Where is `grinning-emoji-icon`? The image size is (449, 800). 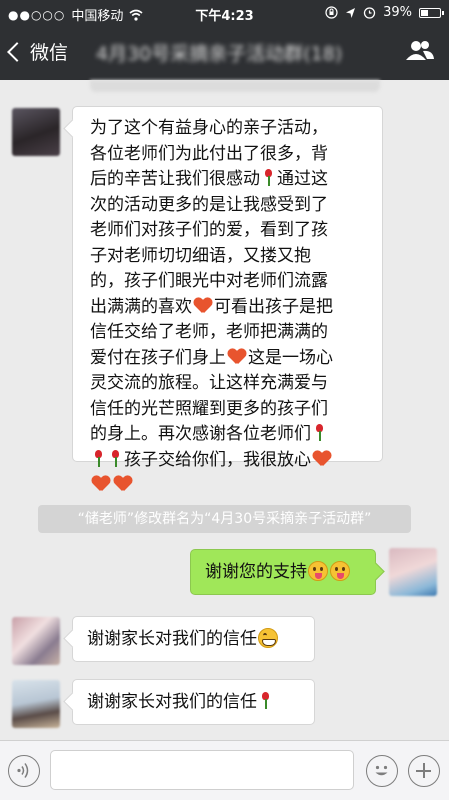 grinning-emoji-icon is located at coordinates (268, 638).